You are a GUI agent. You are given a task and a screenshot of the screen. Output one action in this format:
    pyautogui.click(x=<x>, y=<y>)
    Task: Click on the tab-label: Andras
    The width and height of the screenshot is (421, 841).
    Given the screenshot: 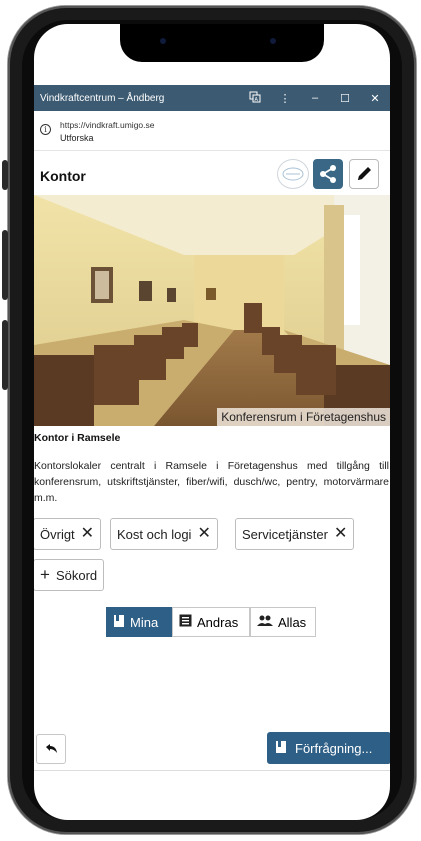 What is the action you would take?
    pyautogui.click(x=218, y=622)
    